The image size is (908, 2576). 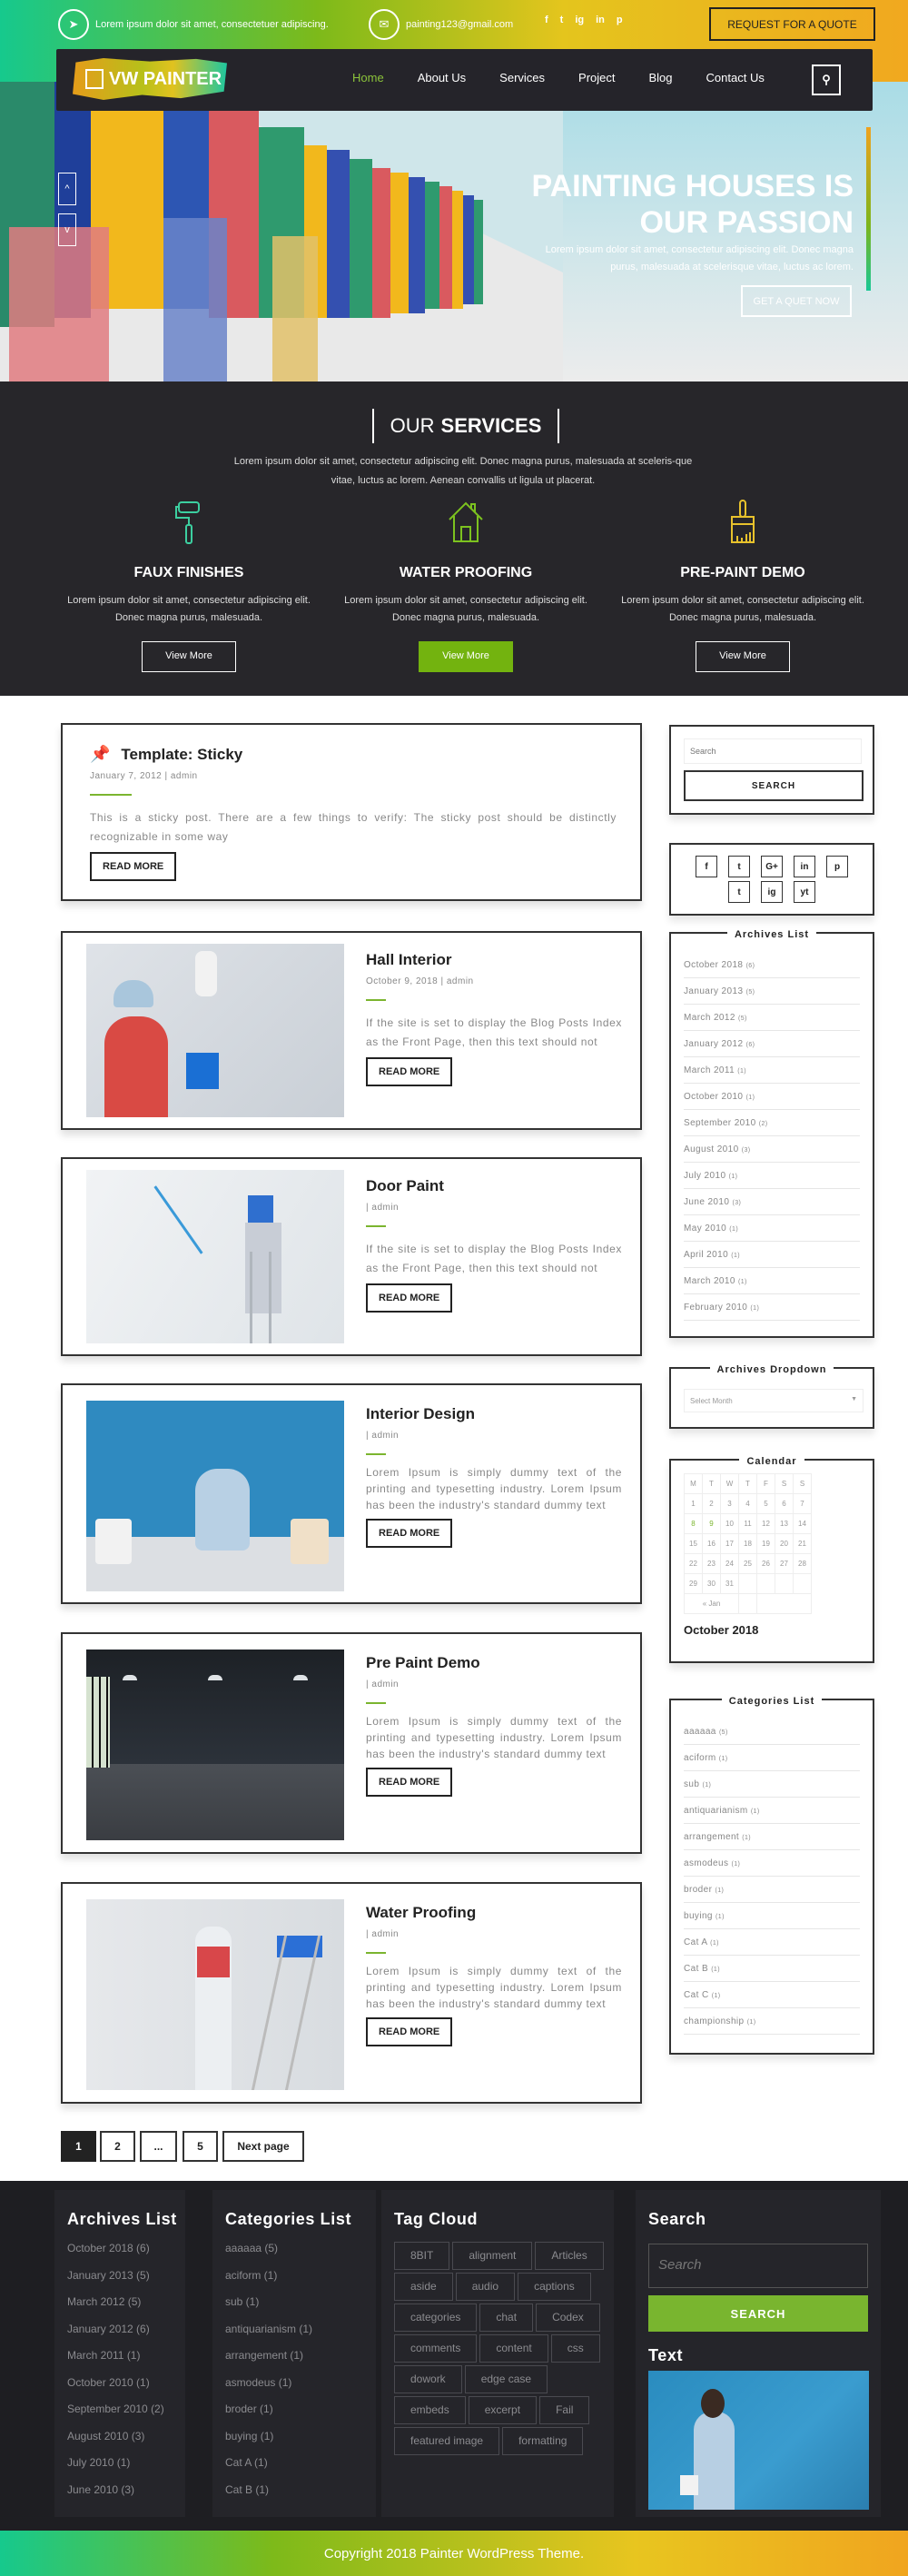 I want to click on list-item: Cat A (1), so click(x=772, y=1942).